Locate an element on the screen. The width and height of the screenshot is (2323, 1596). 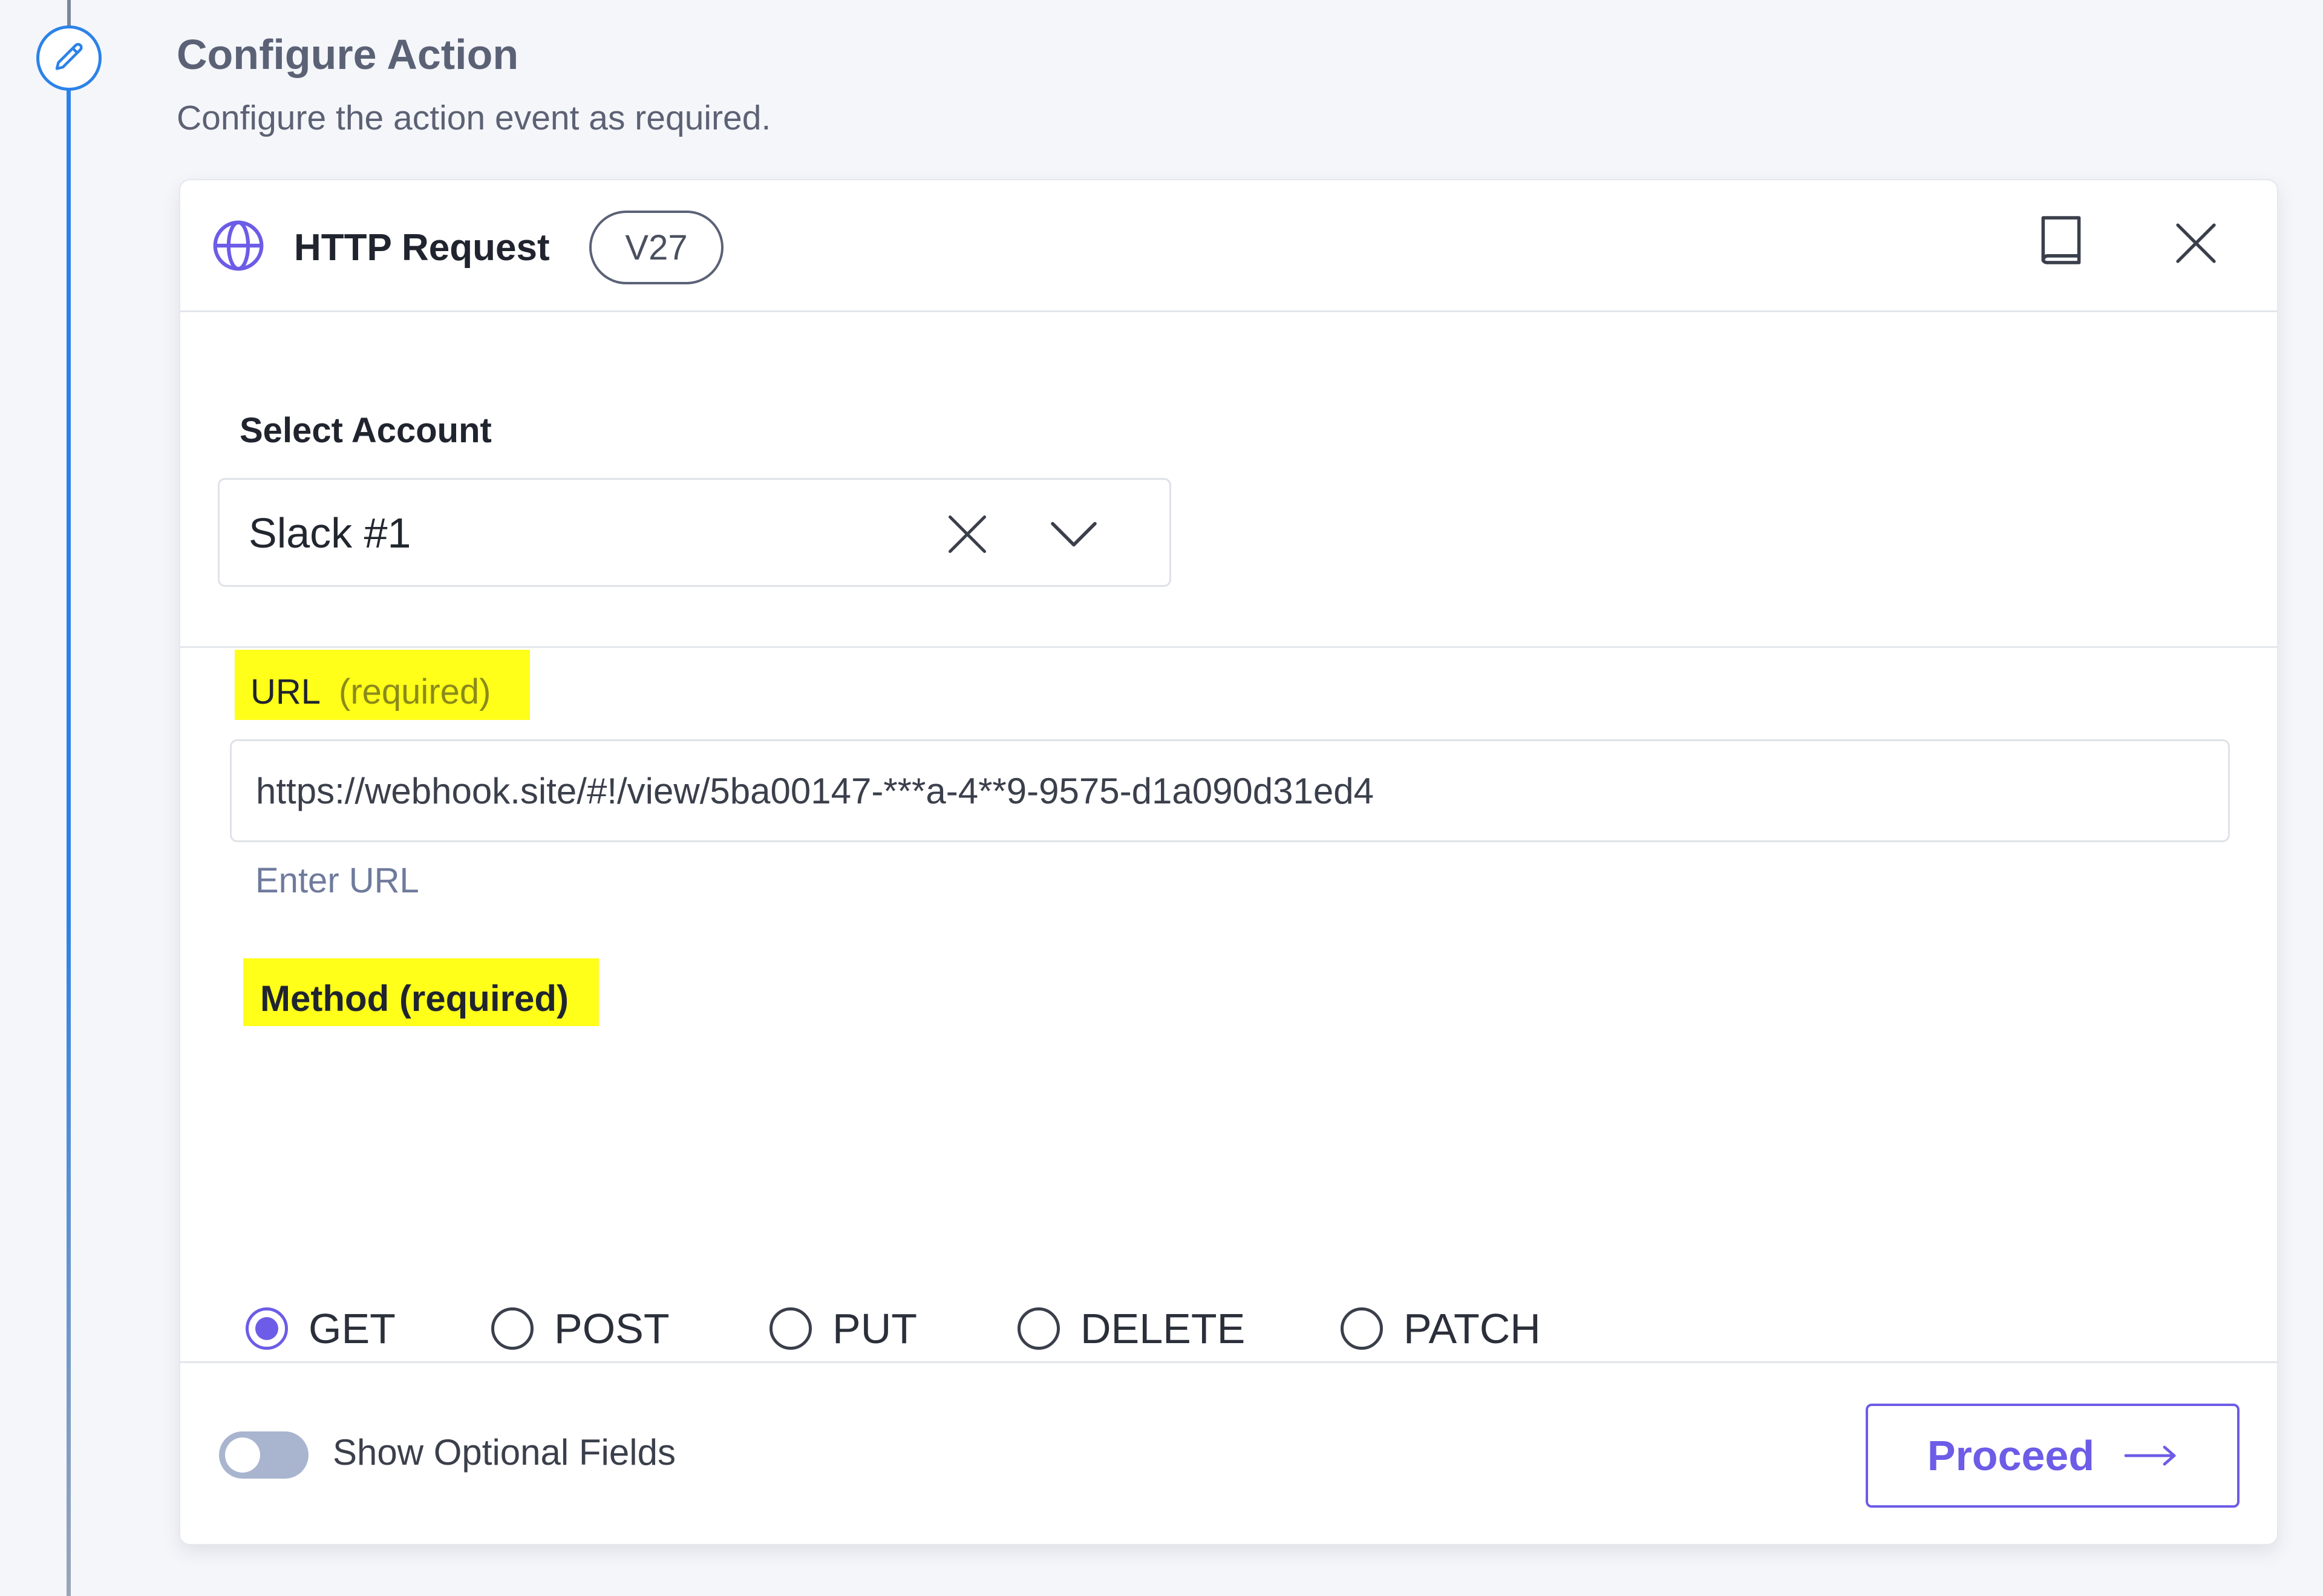
section-title: Configure Action is located at coordinates (348, 54).